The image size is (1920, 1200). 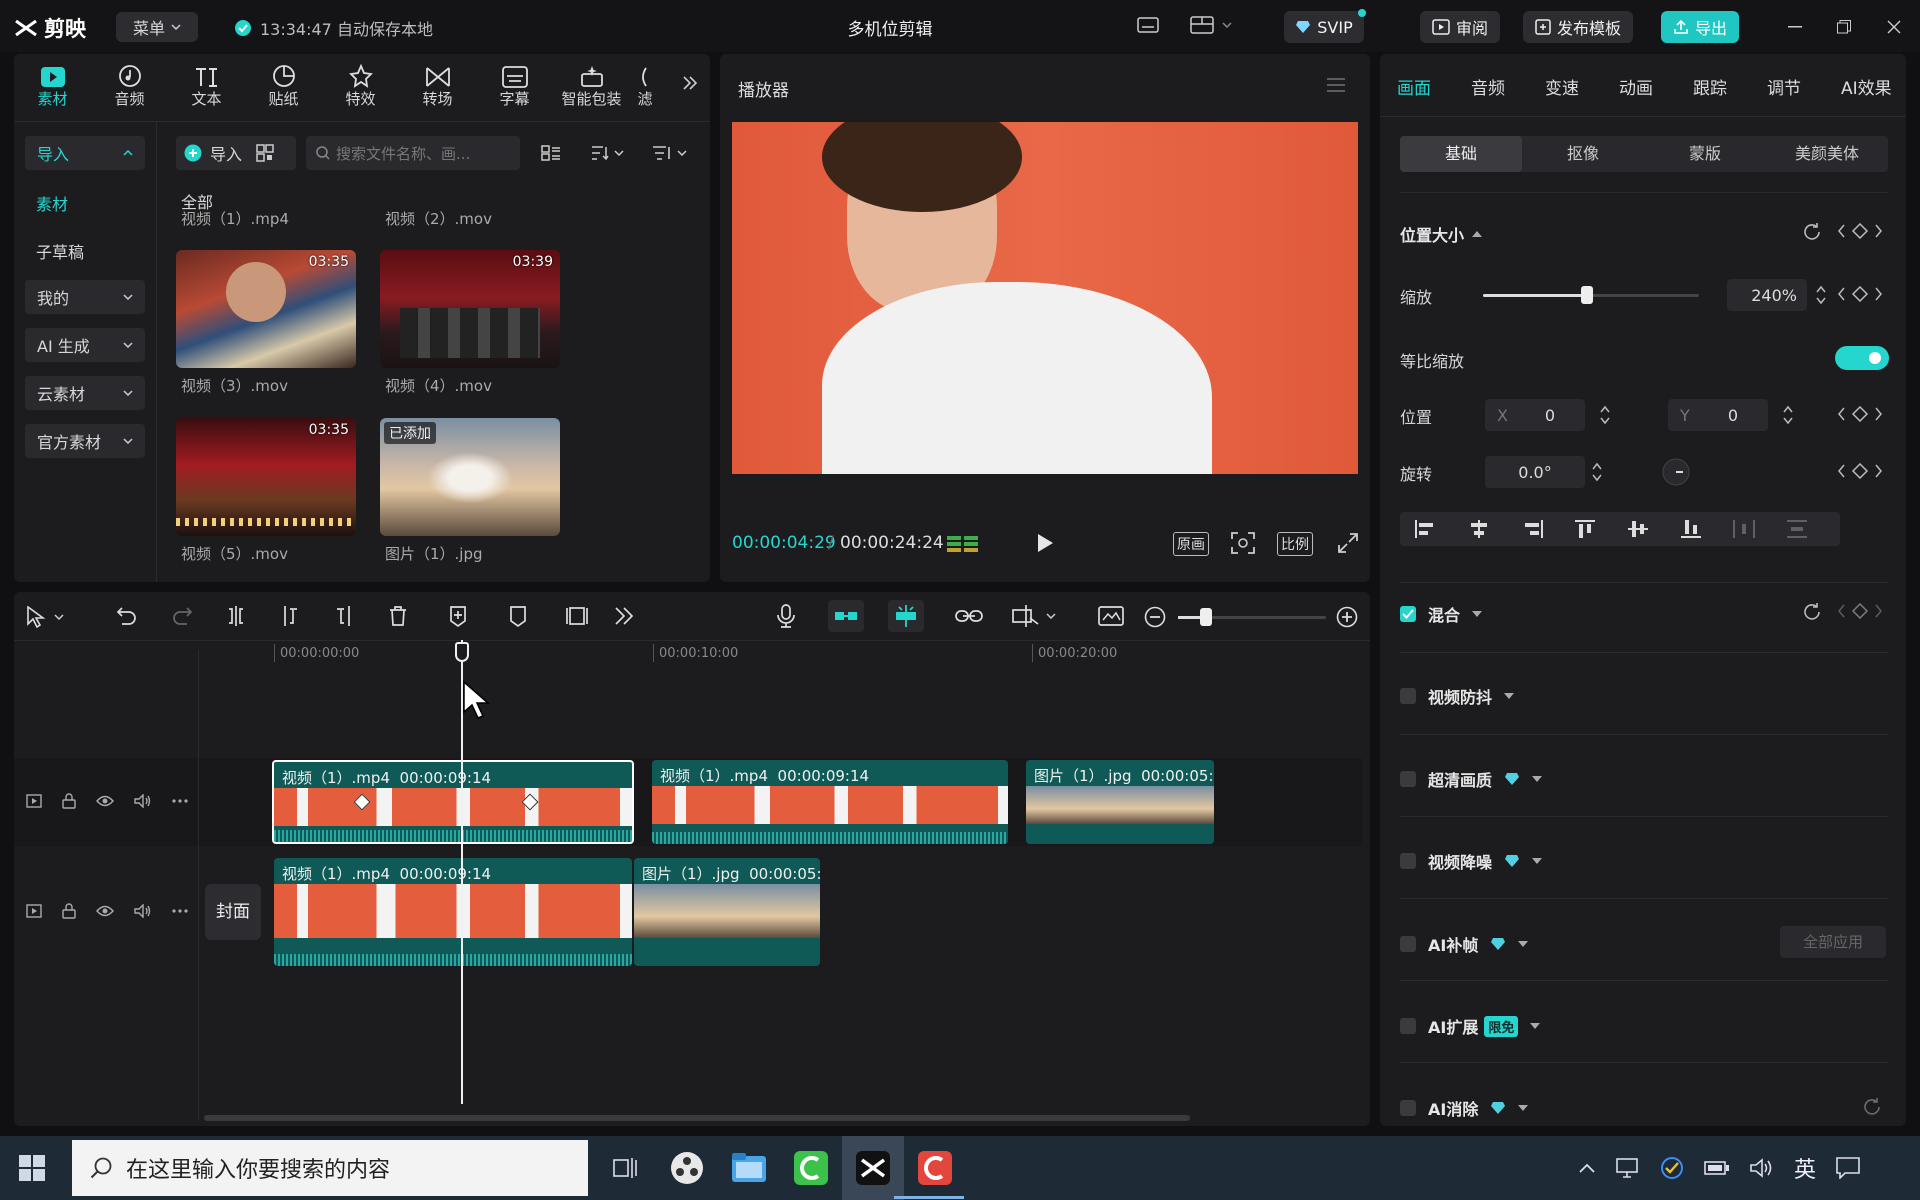 What do you see at coordinates (290, 616) in the screenshot?
I see `split-left-icon` at bounding box center [290, 616].